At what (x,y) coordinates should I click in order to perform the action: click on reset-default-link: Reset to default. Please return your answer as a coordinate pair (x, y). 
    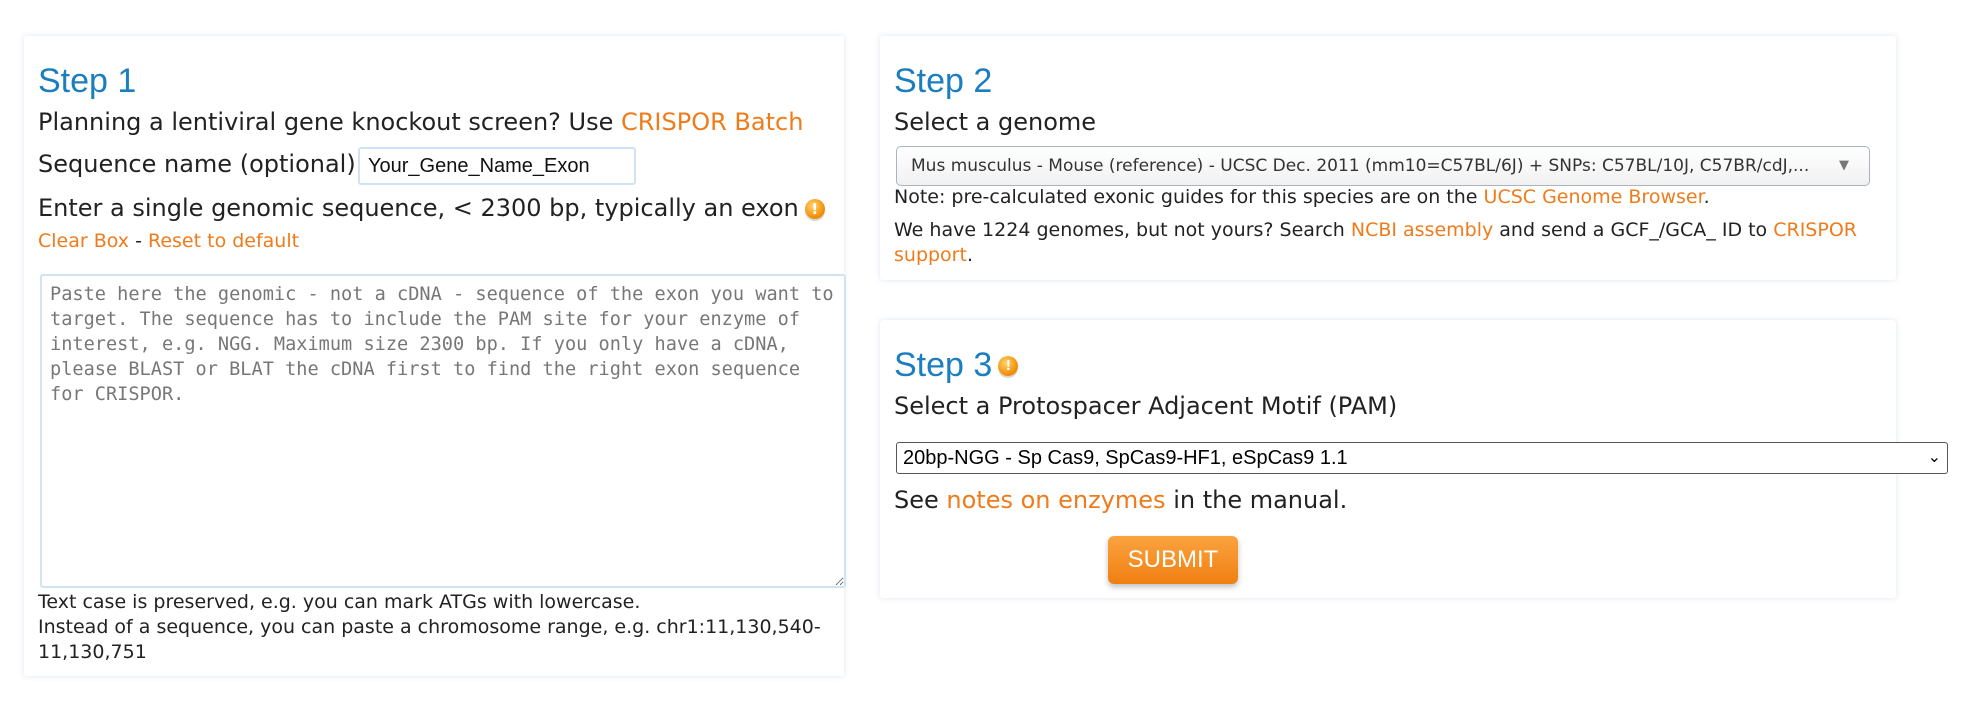
    Looking at the image, I should click on (223, 241).